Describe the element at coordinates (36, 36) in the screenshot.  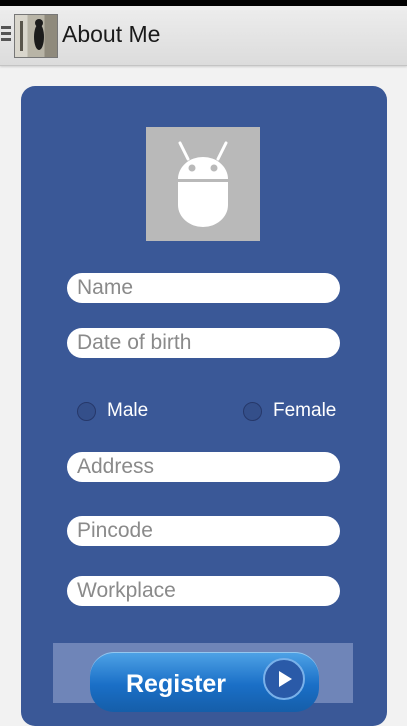
I see `app-logo` at that location.